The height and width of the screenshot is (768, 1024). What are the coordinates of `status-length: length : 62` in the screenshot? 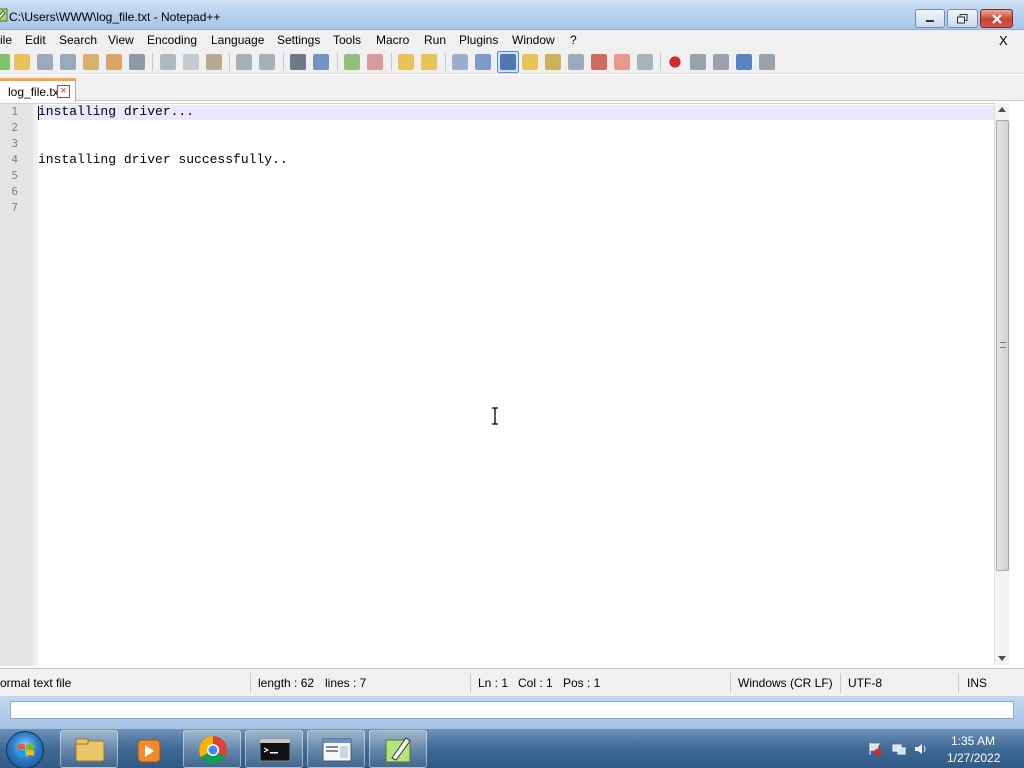 It's located at (286, 683).